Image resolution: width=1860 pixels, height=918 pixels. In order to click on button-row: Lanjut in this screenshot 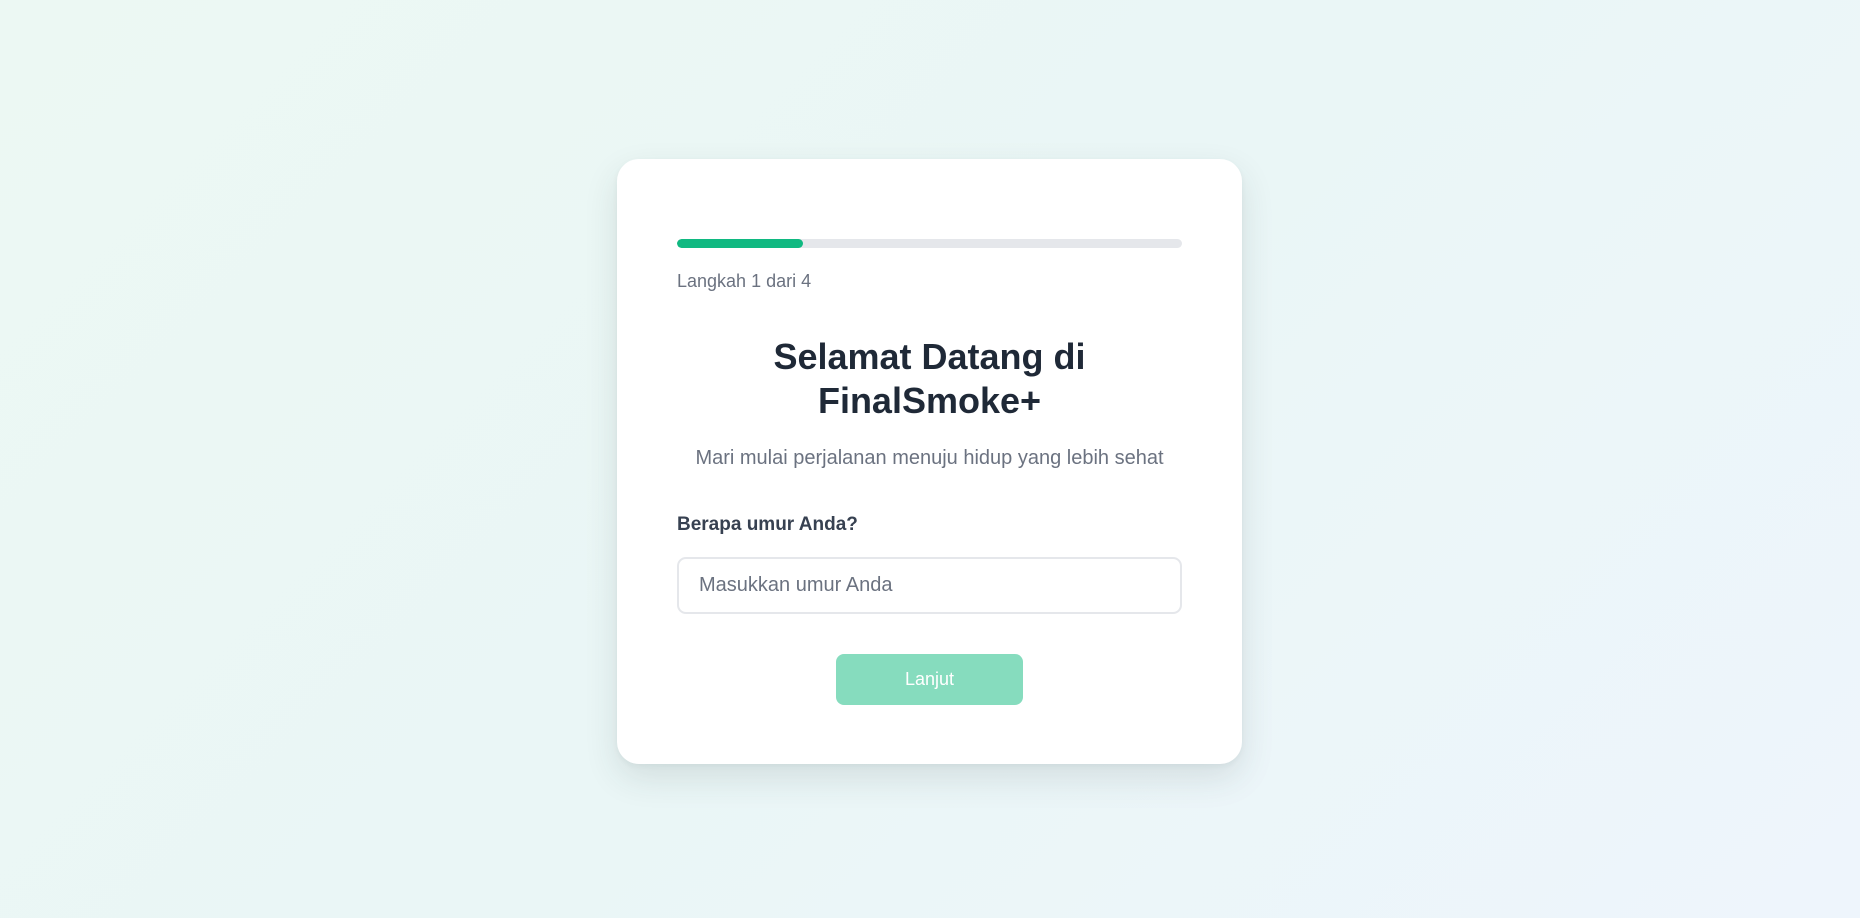, I will do `click(929, 679)`.